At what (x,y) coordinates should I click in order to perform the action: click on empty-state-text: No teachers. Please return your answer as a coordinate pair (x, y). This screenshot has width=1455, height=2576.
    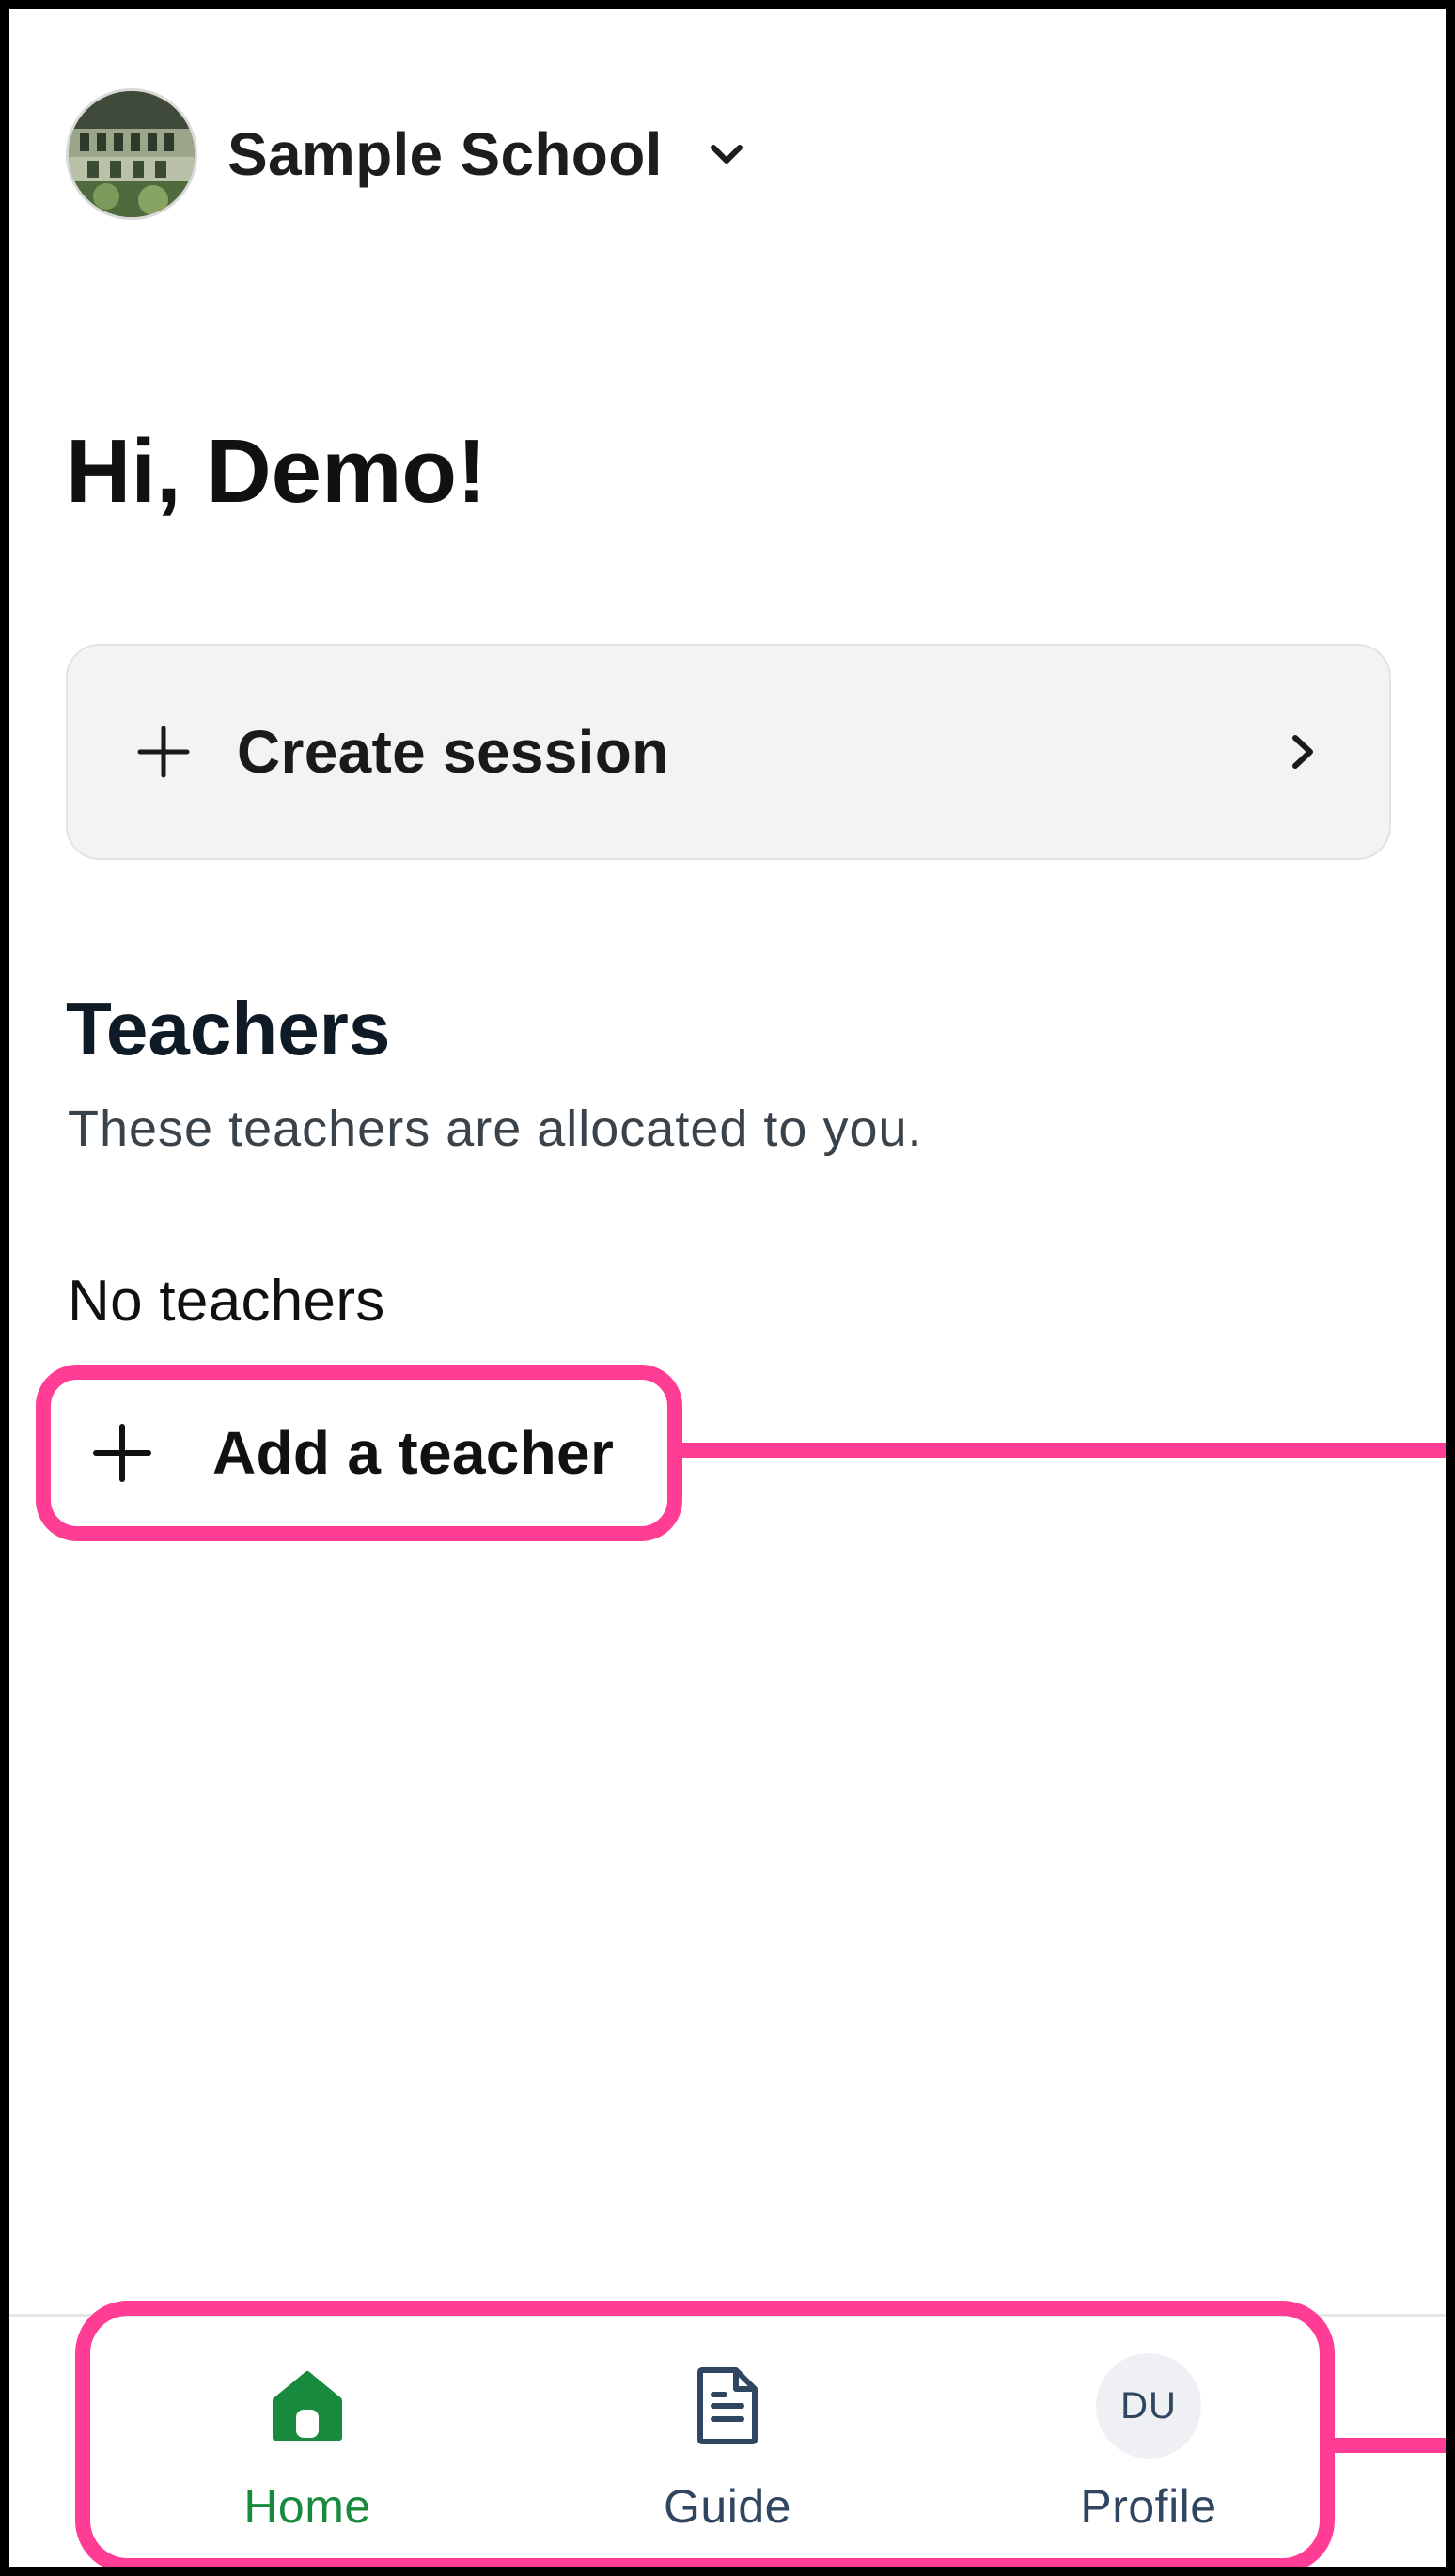
    Looking at the image, I should click on (226, 1302).